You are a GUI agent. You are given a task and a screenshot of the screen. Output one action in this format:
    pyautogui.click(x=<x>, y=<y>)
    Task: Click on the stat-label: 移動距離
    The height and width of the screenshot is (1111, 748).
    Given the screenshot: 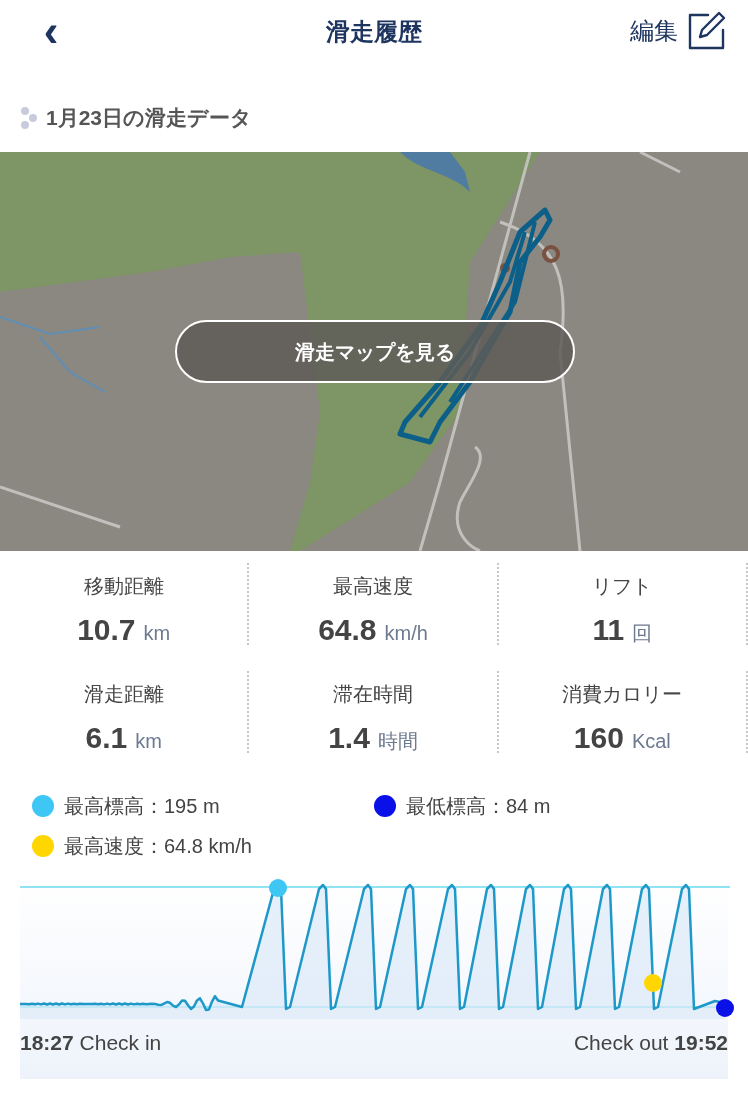 What is the action you would take?
    pyautogui.click(x=123, y=586)
    